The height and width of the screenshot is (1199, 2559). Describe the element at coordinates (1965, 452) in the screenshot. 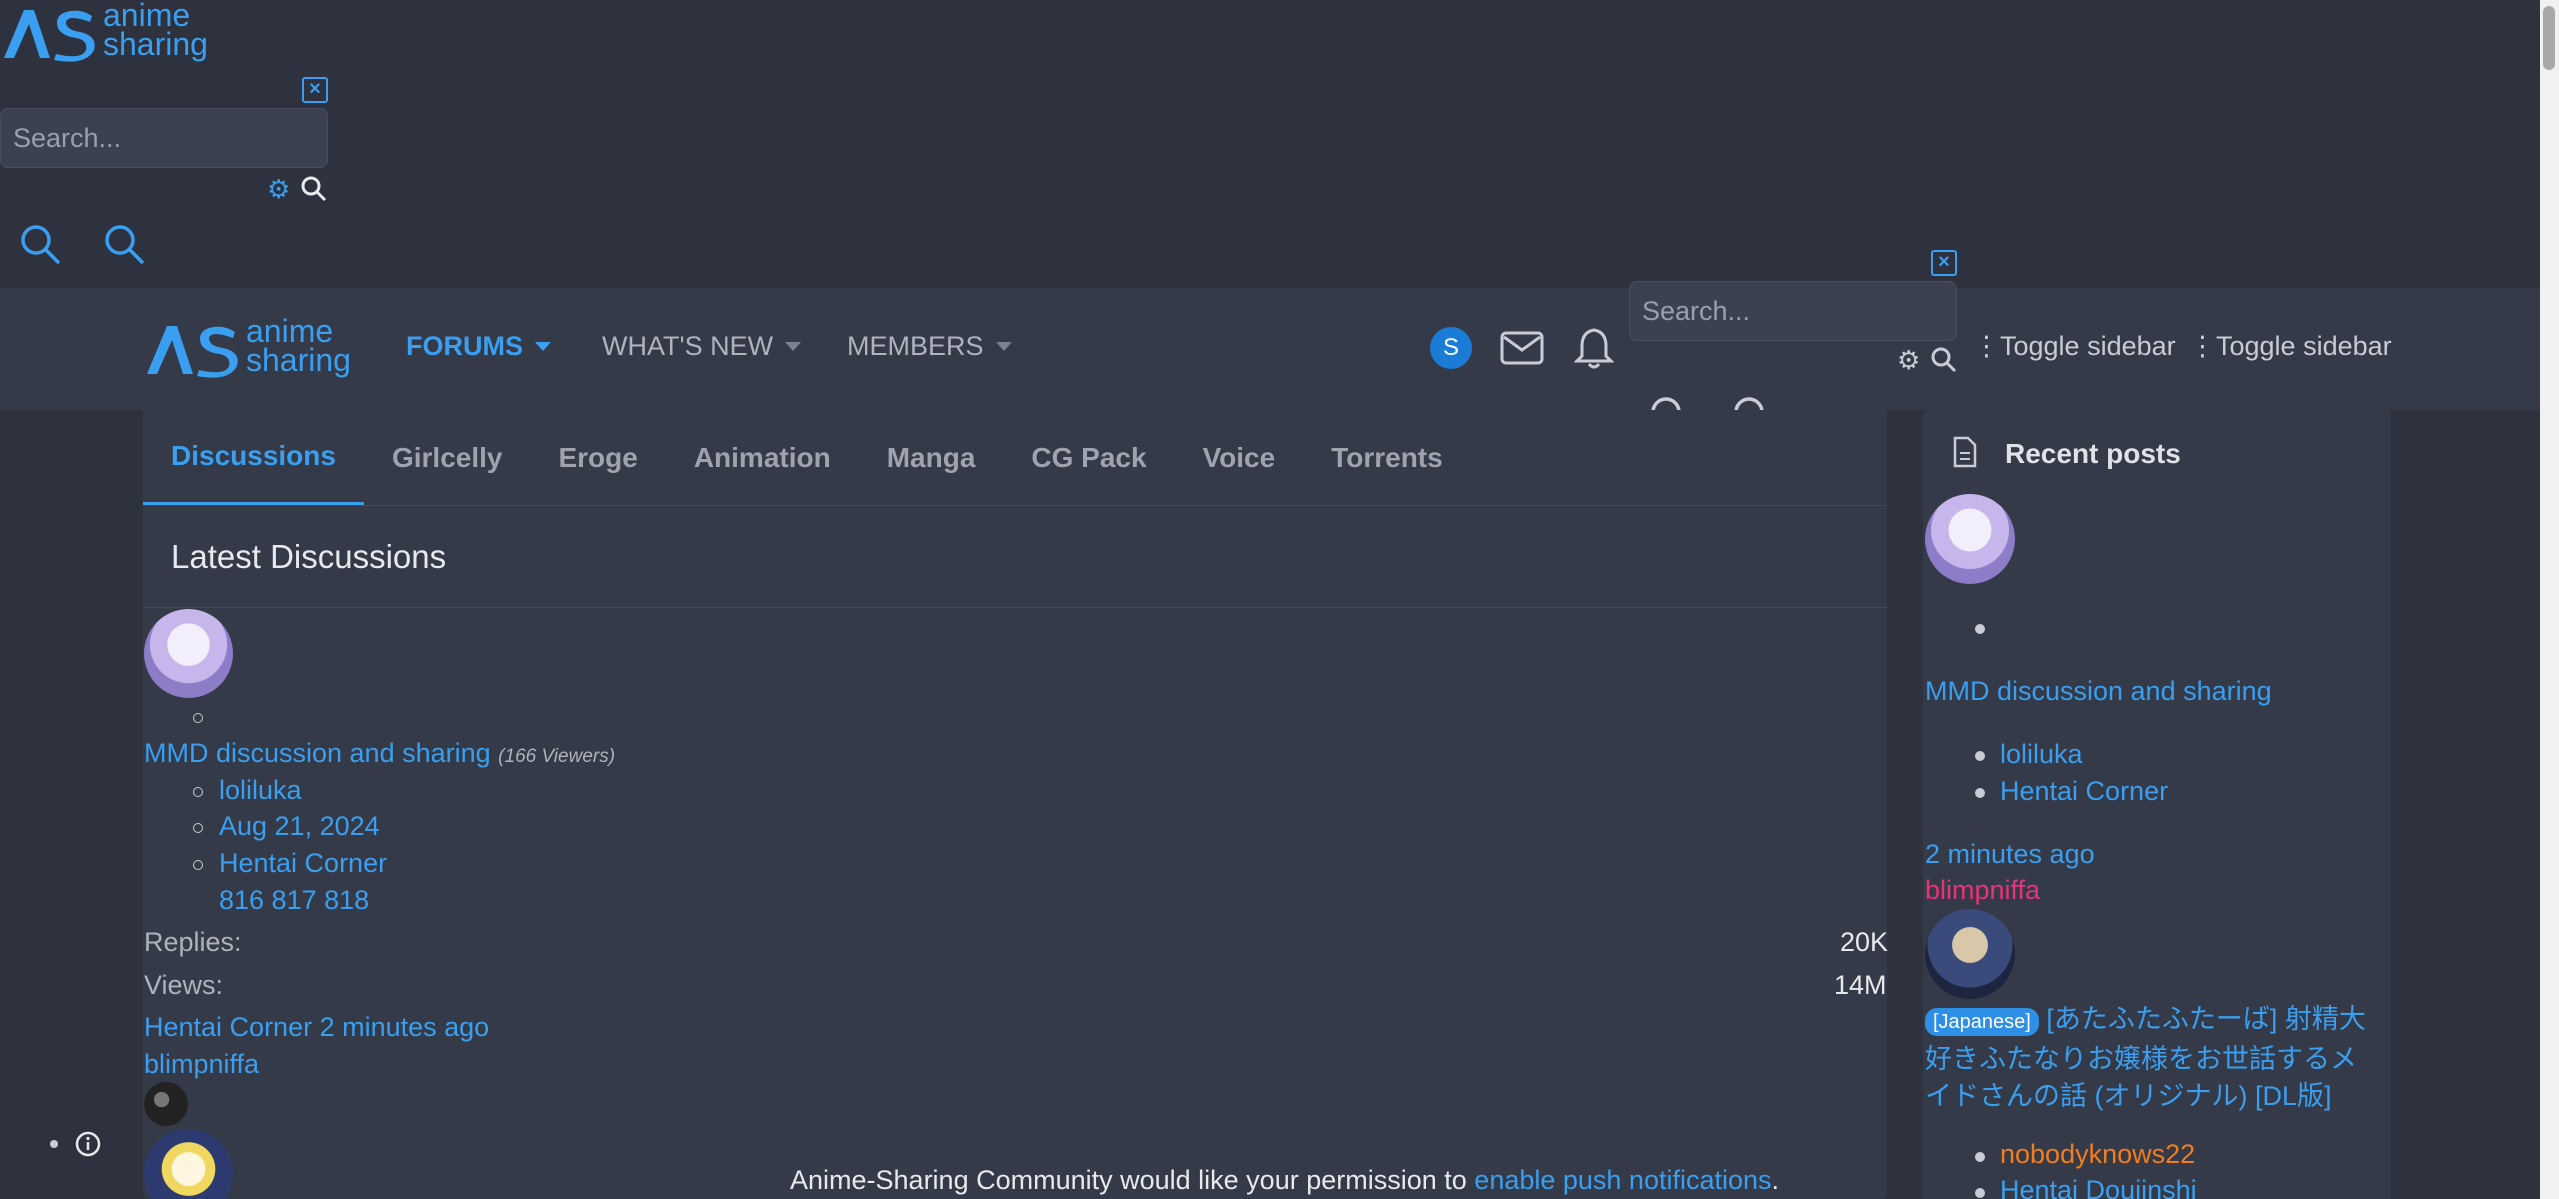

I see `document-icon` at that location.